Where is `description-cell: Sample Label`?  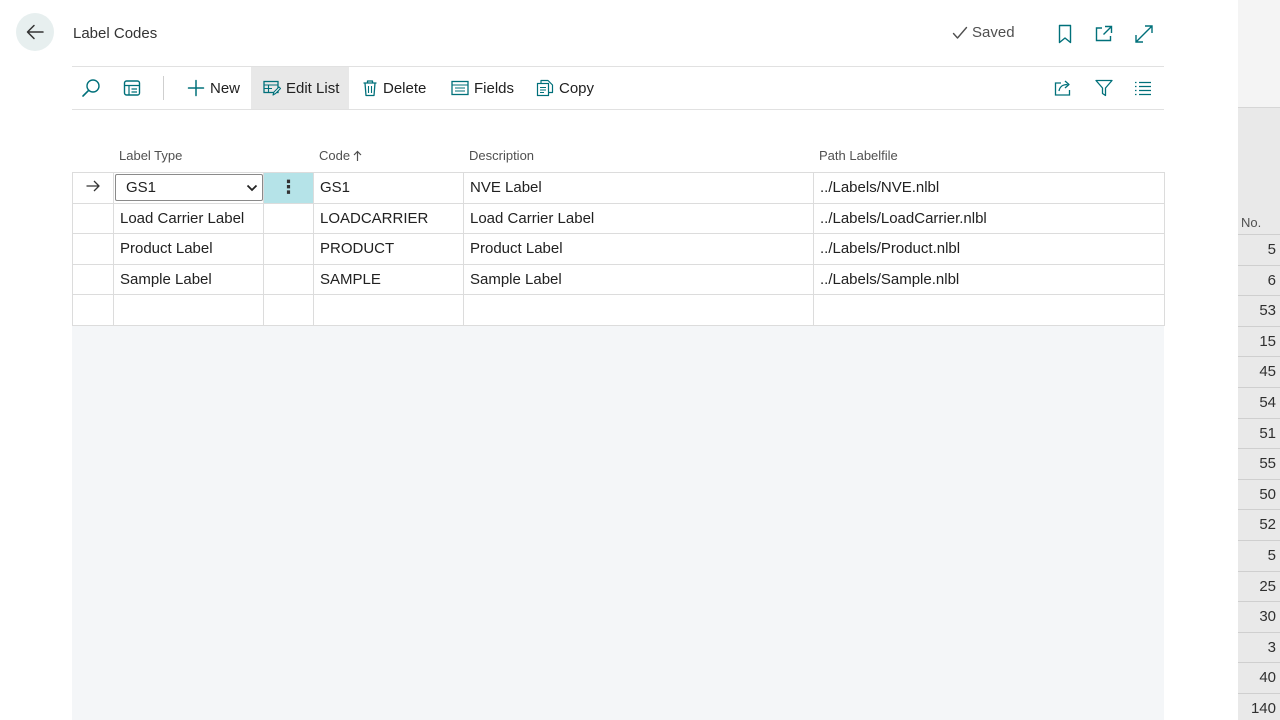 description-cell: Sample Label is located at coordinates (638, 279).